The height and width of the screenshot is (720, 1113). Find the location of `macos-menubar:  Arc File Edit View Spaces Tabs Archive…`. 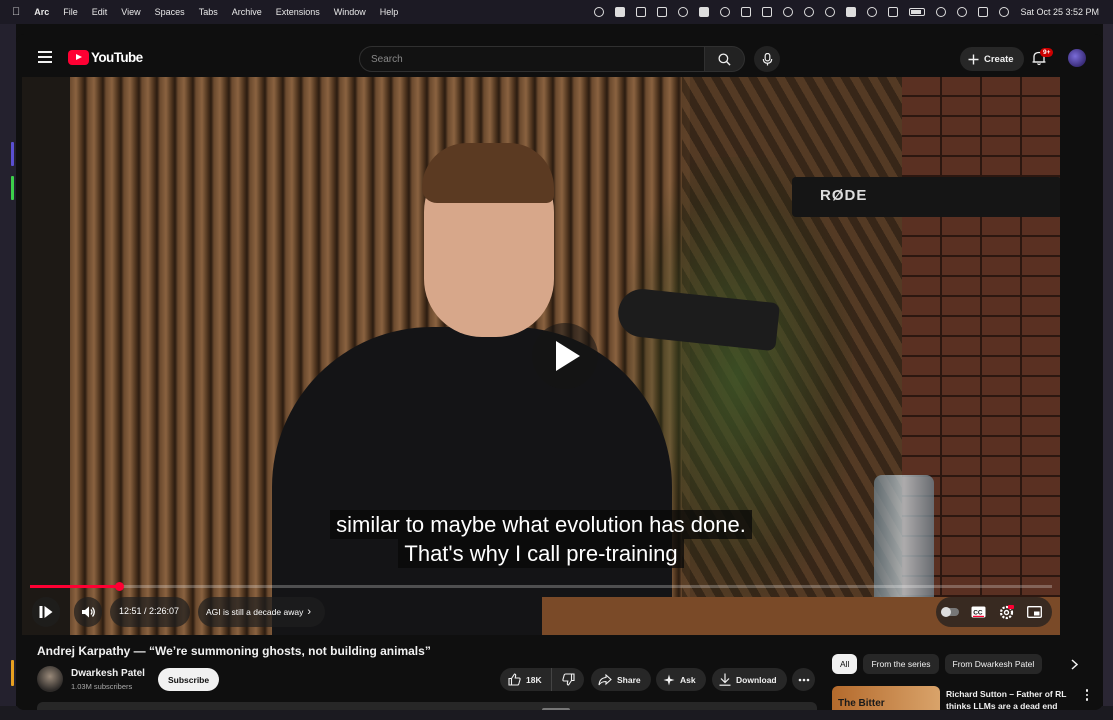

macos-menubar:  Arc File Edit View Spaces Tabs Archive… is located at coordinates (556, 12).